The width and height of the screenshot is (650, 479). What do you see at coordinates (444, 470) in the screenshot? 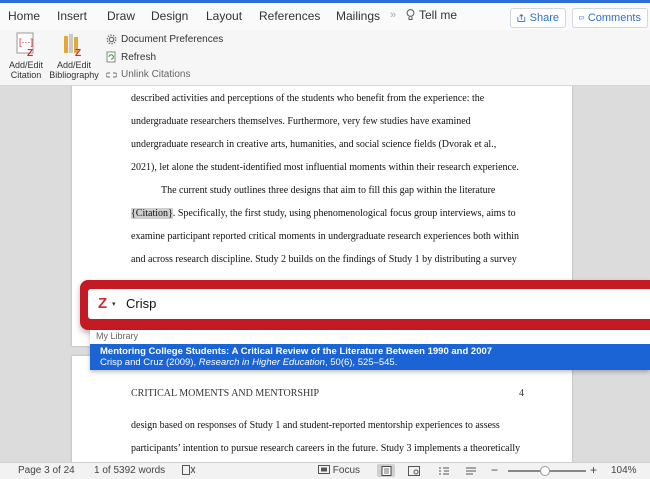
I see `outline-view-icon` at bounding box center [444, 470].